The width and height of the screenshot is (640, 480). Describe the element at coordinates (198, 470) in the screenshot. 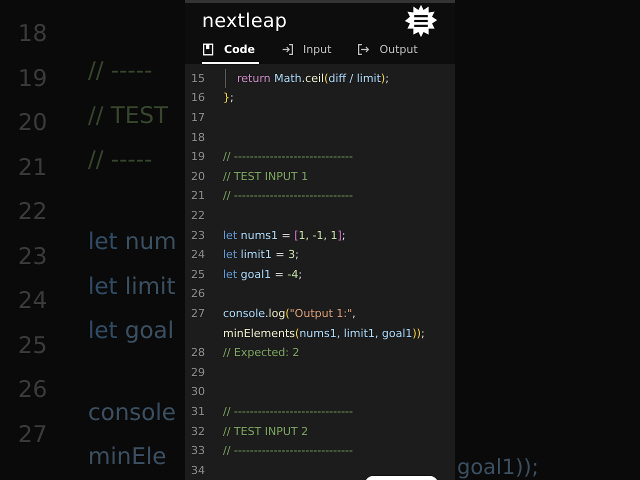

I see `line-number: 34` at that location.